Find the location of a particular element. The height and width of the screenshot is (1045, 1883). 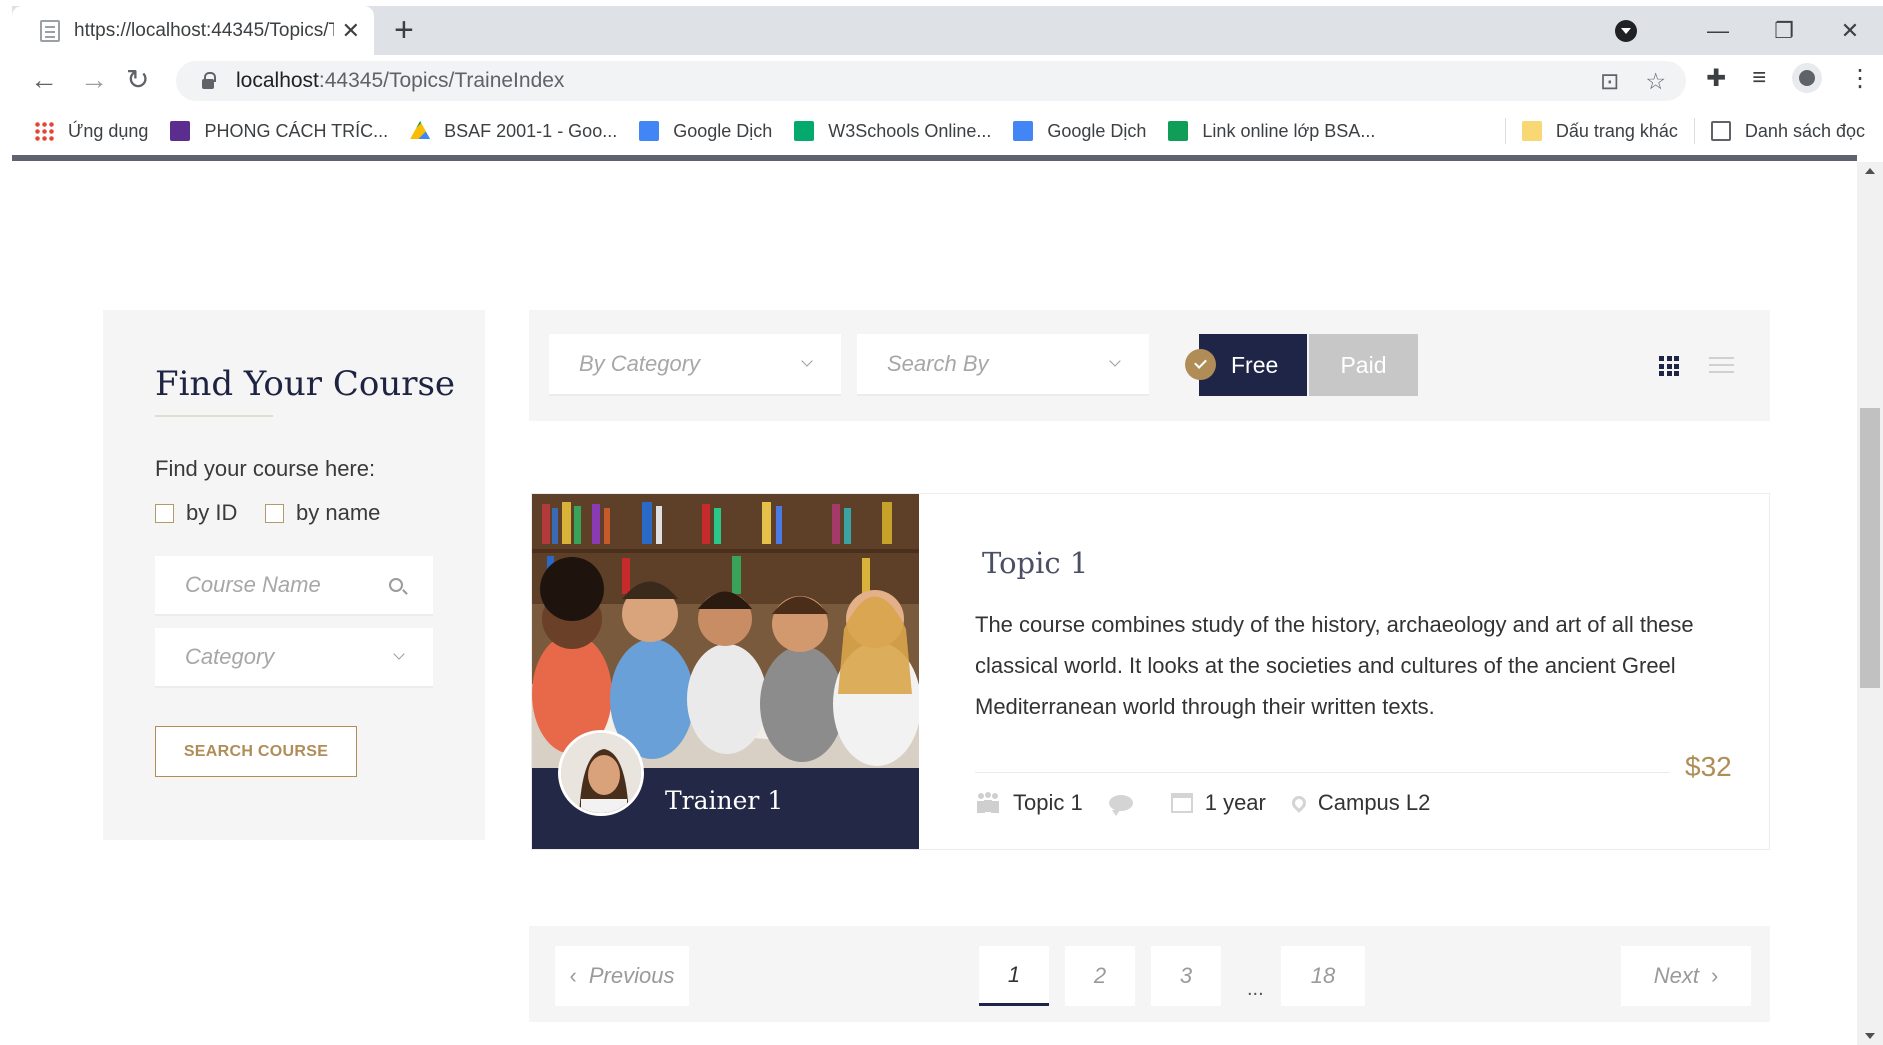

meta-comments is located at coordinates (1126, 805).